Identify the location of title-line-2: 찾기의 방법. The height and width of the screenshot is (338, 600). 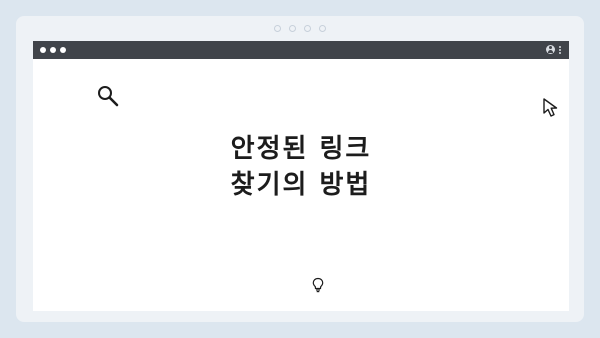
(301, 185).